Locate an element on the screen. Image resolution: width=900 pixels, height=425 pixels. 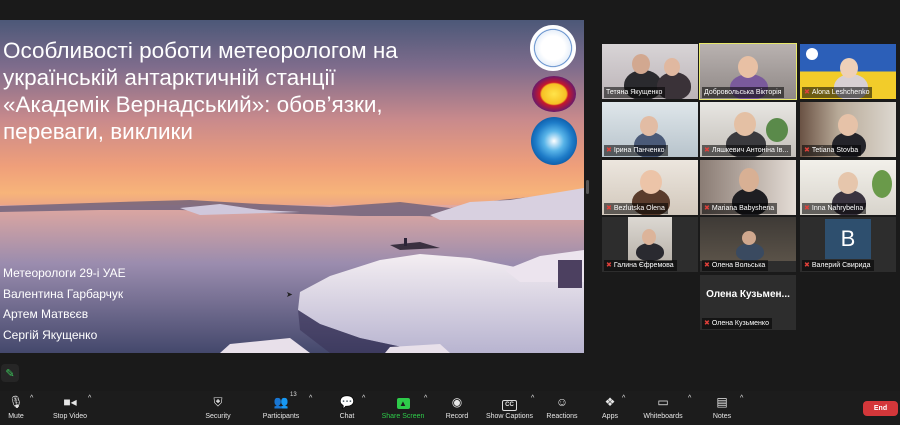
participants-button: 👥 Participants is located at coordinates (281, 409).